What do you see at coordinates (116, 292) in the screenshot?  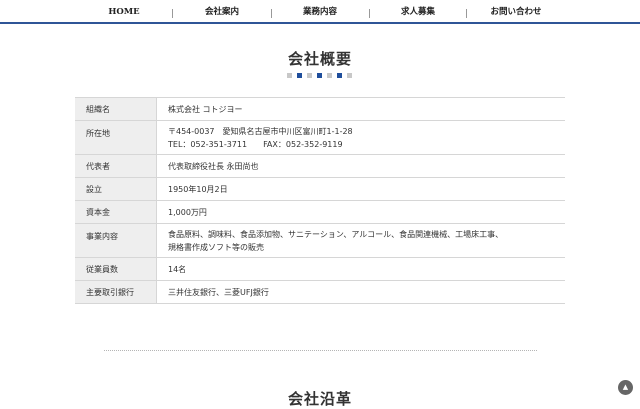 I see `row-label-banks: 主要取引銀行` at bounding box center [116, 292].